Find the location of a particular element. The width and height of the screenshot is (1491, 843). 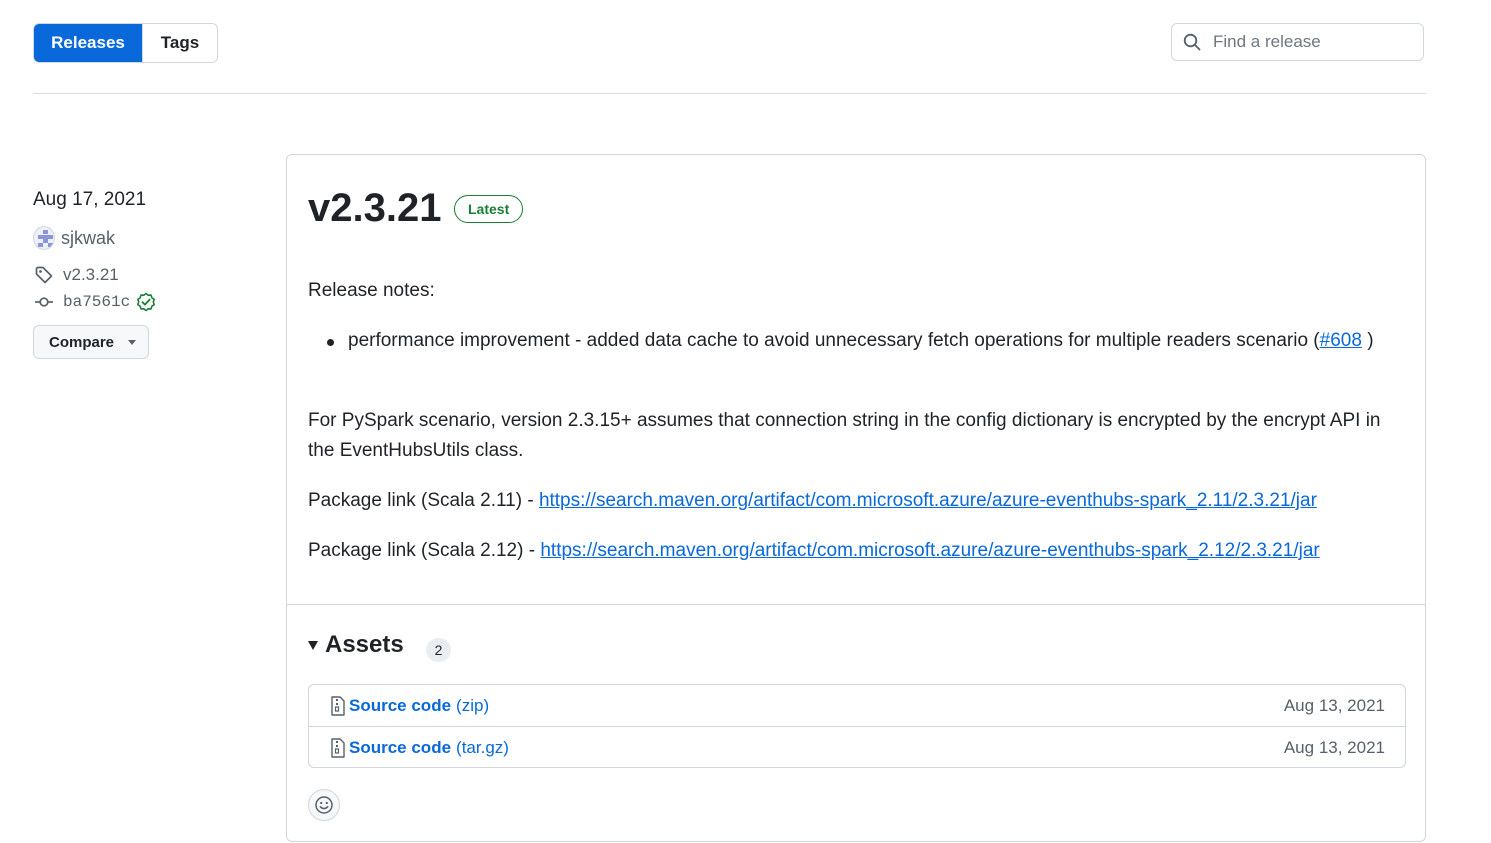

release-search is located at coordinates (1297, 42).